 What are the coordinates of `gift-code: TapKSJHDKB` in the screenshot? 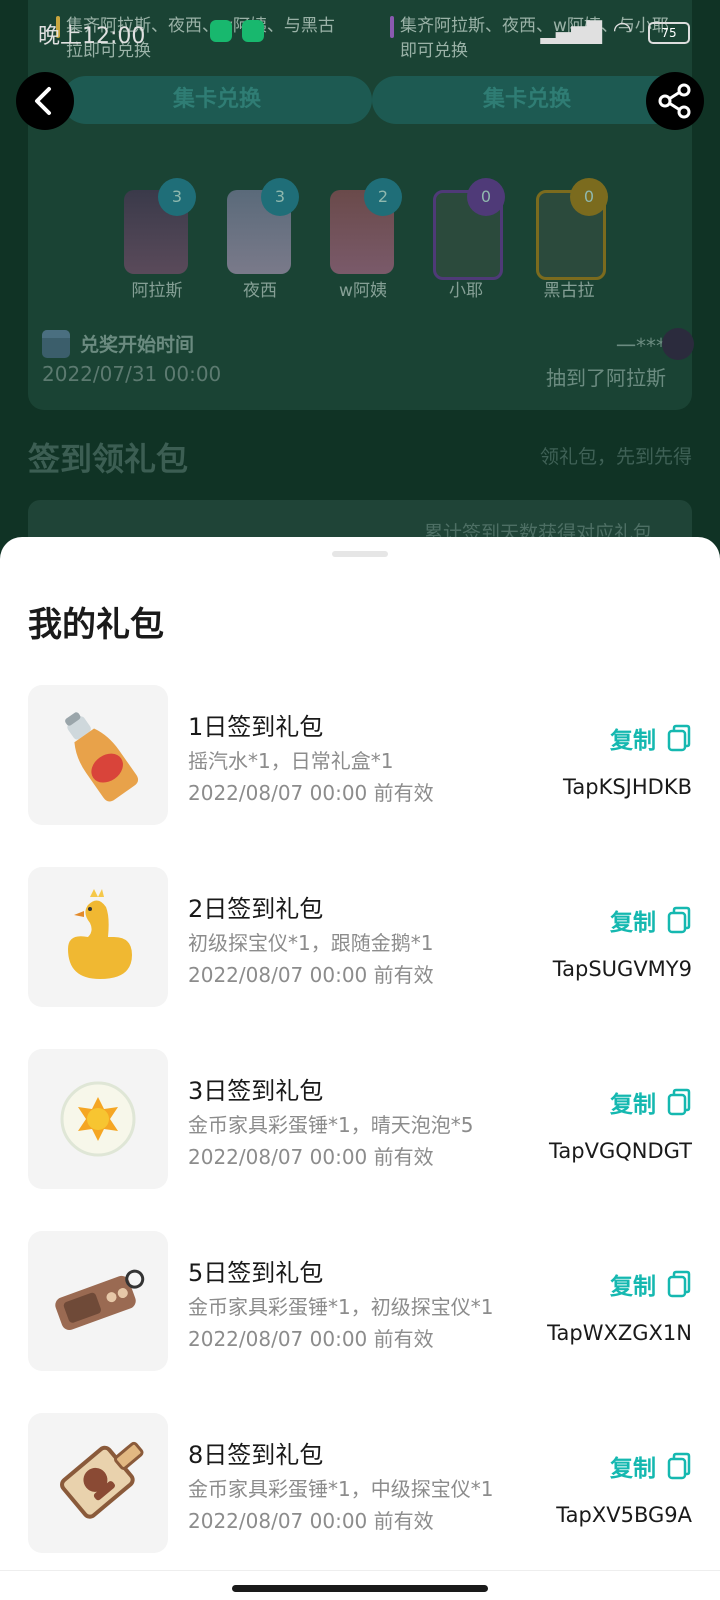 It's located at (627, 787).